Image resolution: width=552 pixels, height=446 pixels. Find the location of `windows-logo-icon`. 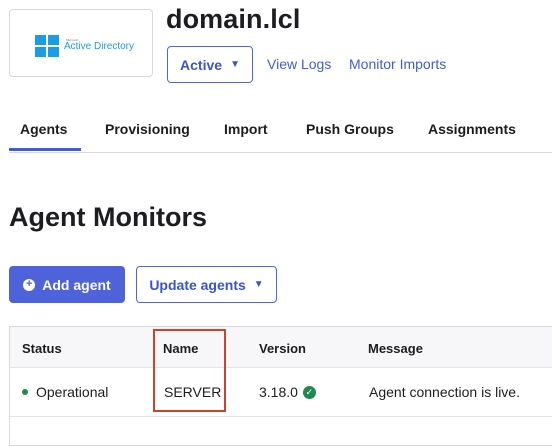

windows-logo-icon is located at coordinates (47, 46).